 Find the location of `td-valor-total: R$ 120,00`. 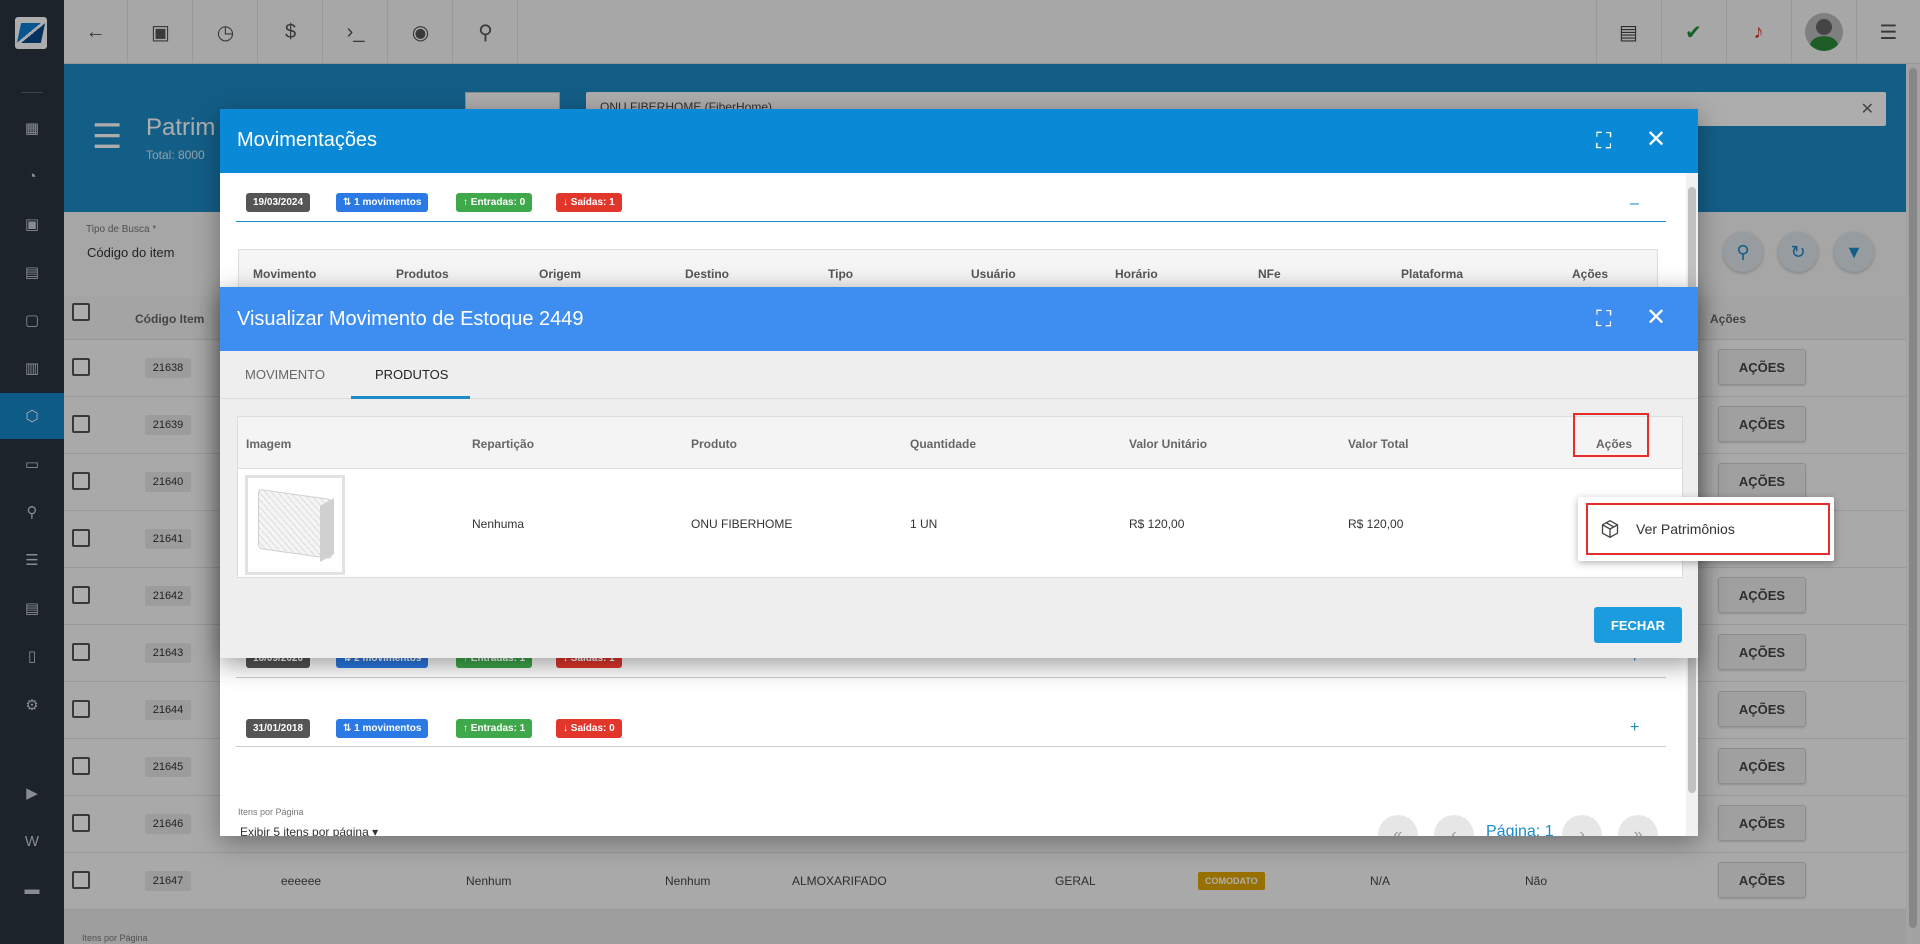

td-valor-total: R$ 120,00 is located at coordinates (1376, 524).